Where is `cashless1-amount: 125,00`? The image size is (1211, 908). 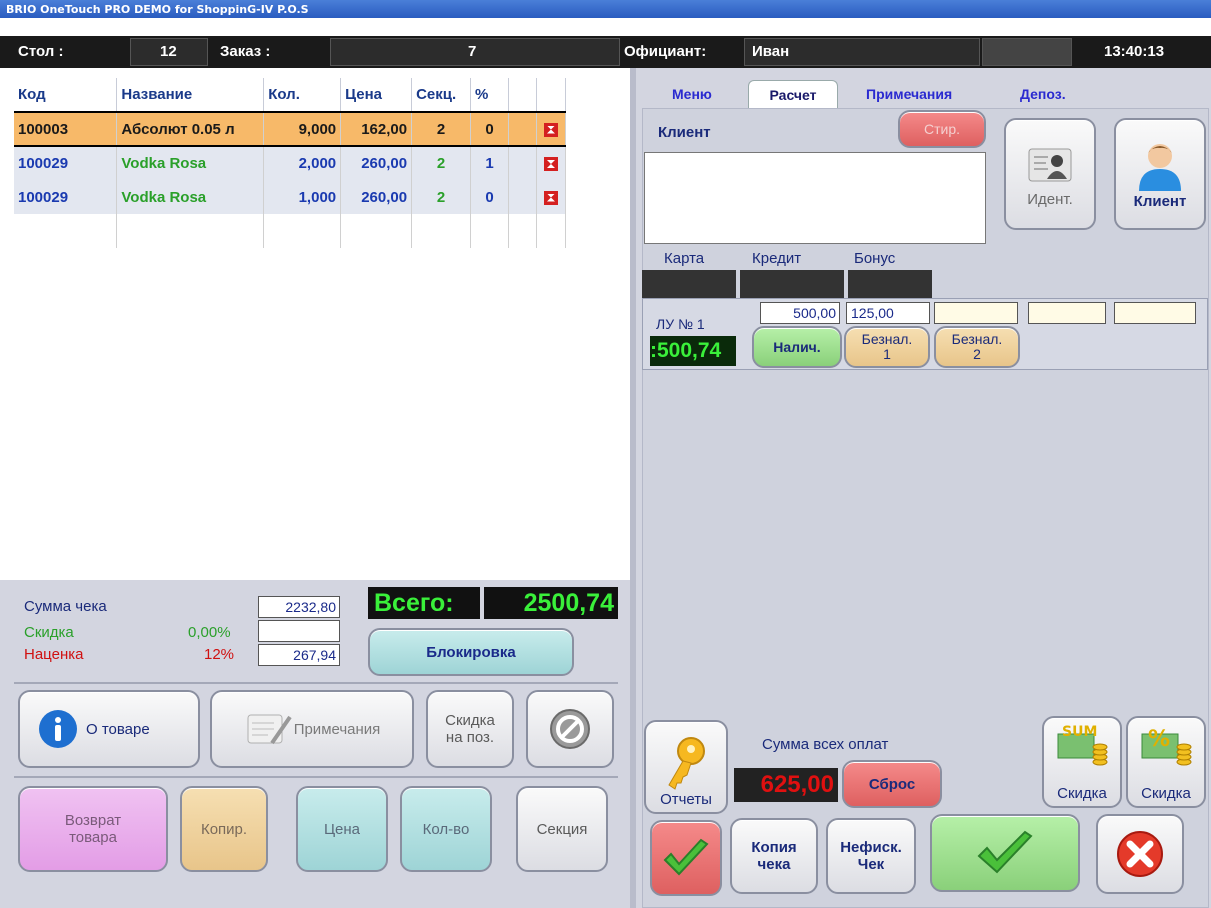
cashless1-amount: 125,00 is located at coordinates (888, 313).